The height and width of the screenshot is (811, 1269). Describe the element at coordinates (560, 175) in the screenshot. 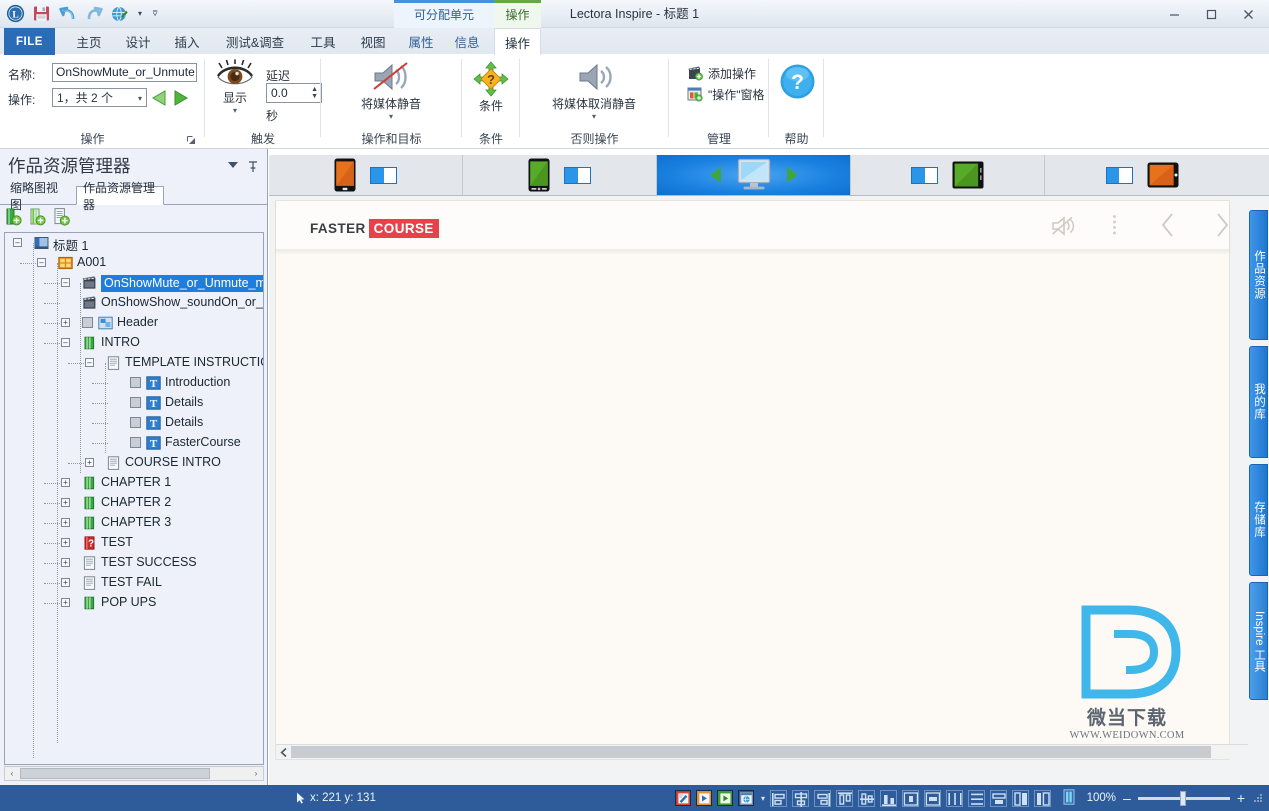

I see `breakpoint-phone-landscape` at that location.